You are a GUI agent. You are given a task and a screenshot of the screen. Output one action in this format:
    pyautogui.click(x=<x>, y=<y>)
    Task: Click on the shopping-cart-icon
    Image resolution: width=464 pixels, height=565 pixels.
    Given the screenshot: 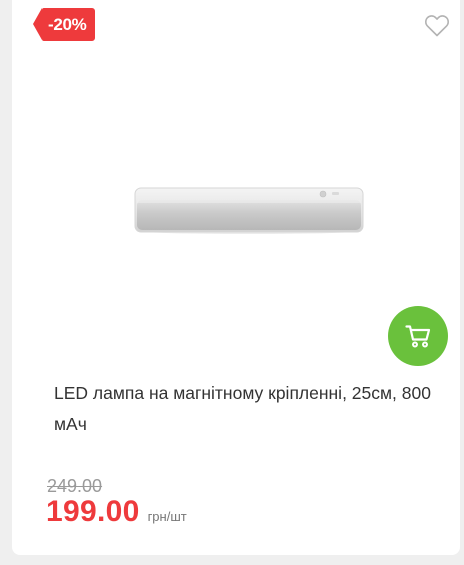 What is the action you would take?
    pyautogui.click(x=418, y=336)
    